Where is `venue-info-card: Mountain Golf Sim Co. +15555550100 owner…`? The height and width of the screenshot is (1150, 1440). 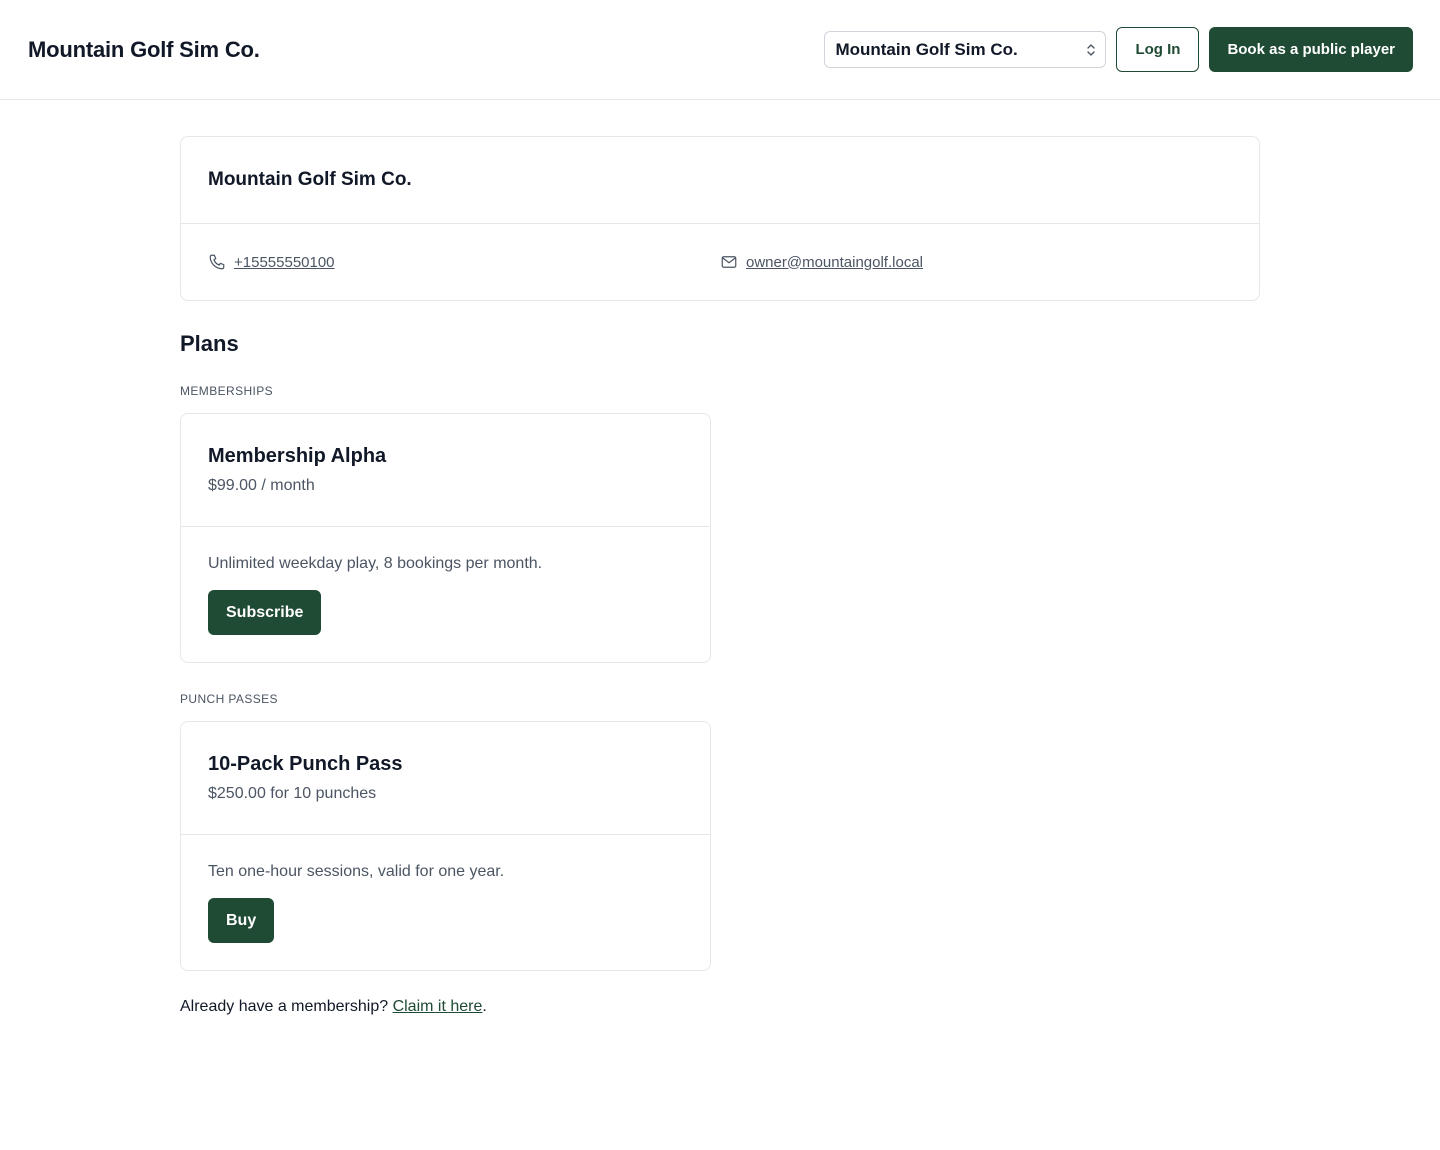 venue-info-card: Mountain Golf Sim Co. +15555550100 owner… is located at coordinates (720, 218).